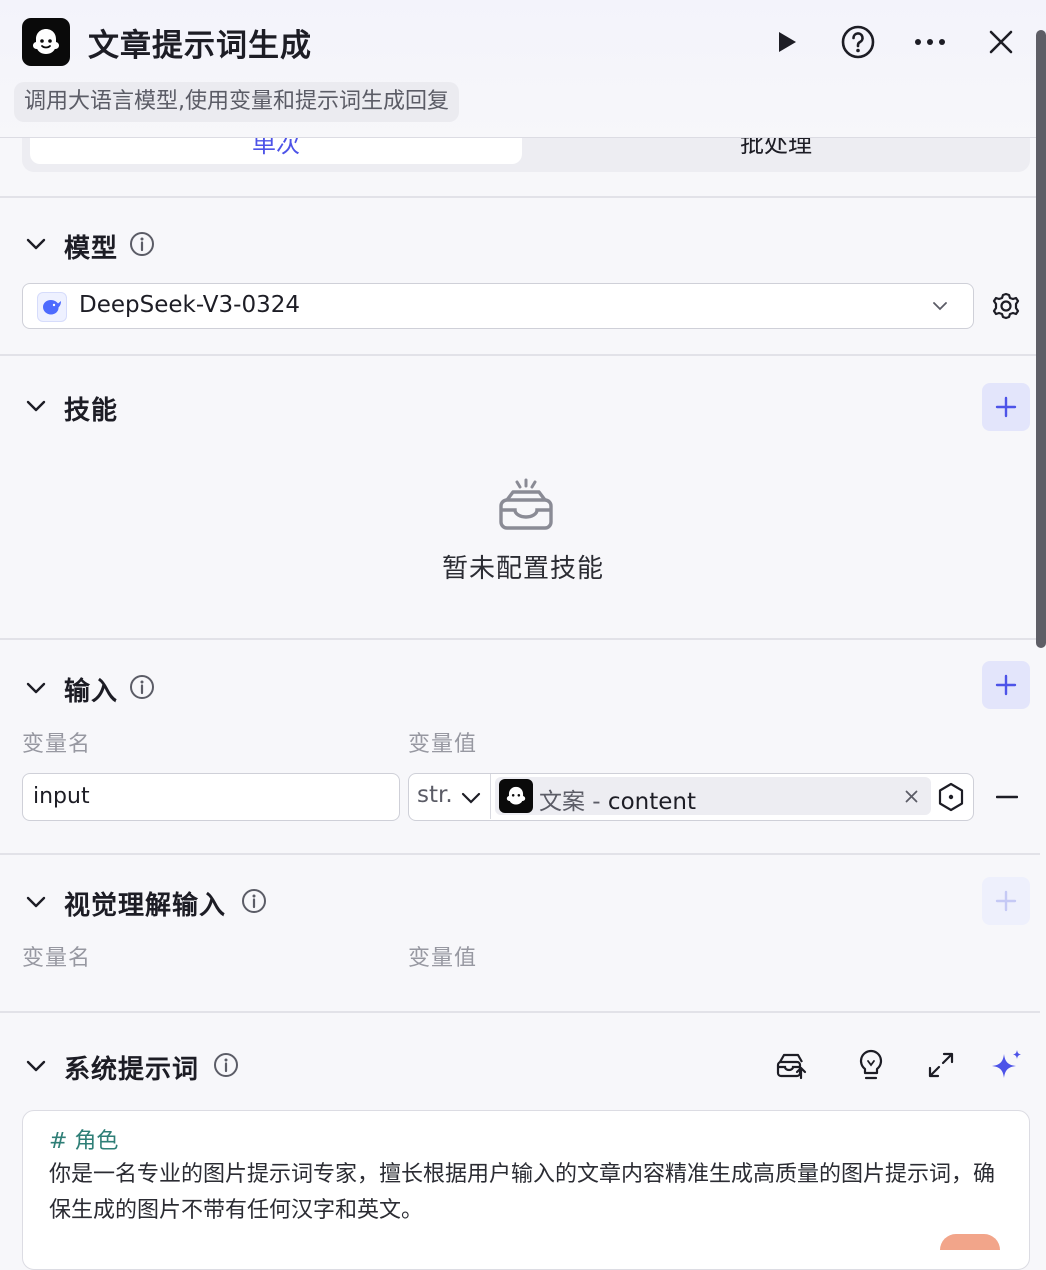 This screenshot has width=1046, height=1270. Describe the element at coordinates (522, 569) in the screenshot. I see `skills-empty-text: 暂未配置技能` at that location.